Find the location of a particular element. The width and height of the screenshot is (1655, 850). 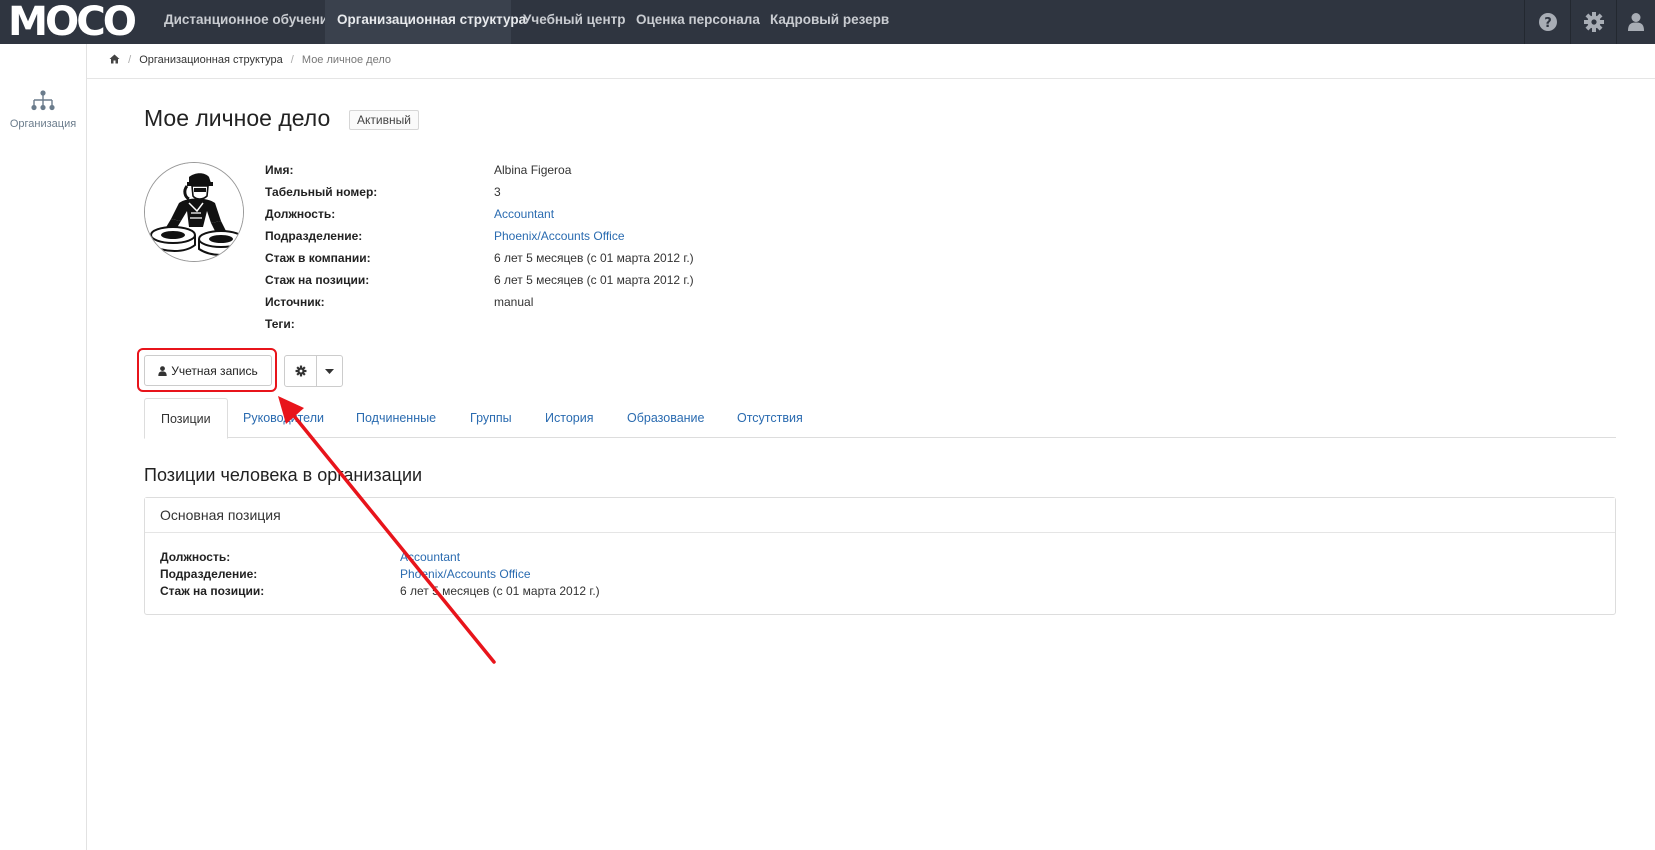

nav-item-talent-pool: Кадровый резерв is located at coordinates (829, 22).